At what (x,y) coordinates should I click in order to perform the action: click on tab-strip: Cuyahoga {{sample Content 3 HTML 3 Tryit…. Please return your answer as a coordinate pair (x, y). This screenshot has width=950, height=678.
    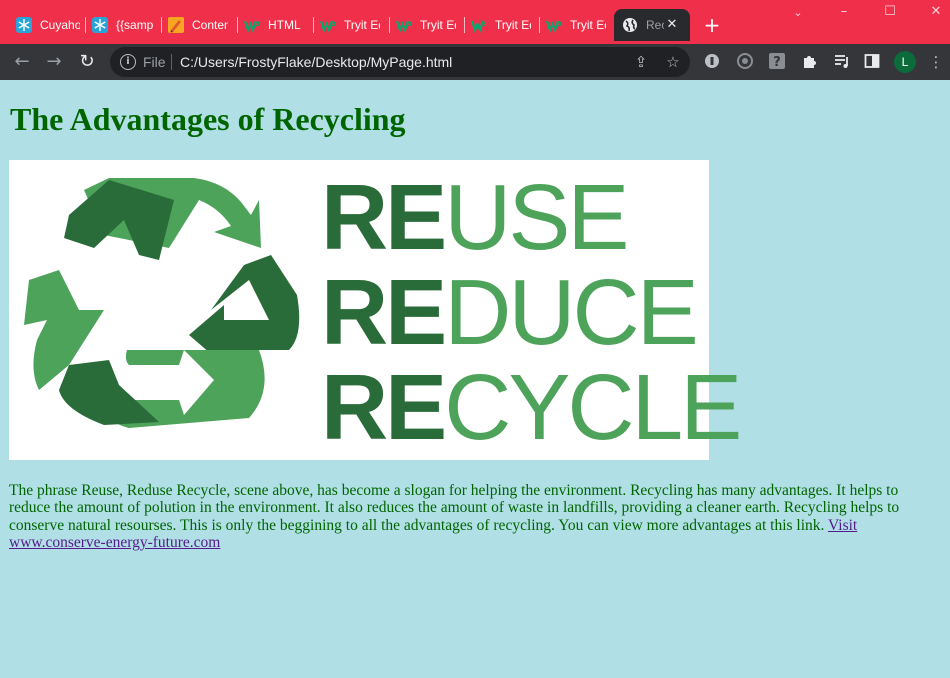
    Looking at the image, I should click on (475, 22).